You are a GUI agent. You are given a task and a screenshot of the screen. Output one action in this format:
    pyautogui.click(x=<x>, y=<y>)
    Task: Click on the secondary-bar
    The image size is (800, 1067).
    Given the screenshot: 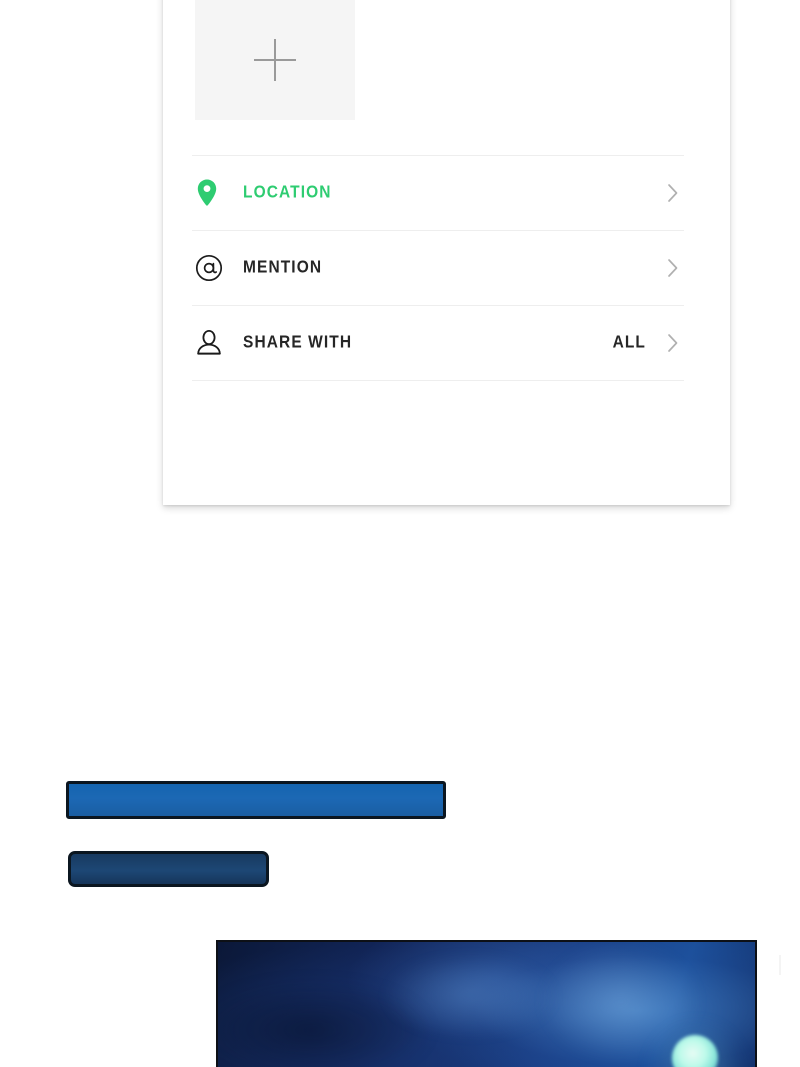 What is the action you would take?
    pyautogui.click(x=168, y=869)
    